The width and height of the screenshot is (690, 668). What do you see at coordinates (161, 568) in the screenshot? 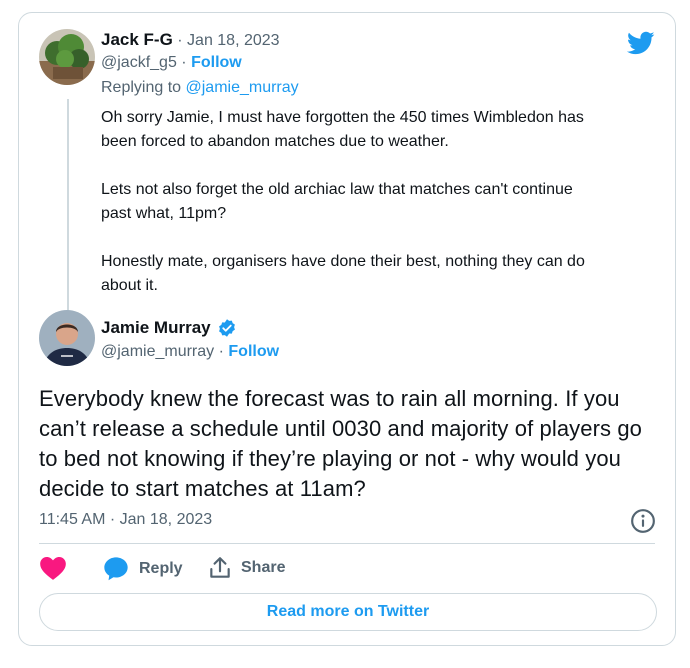
I see `reply-label: Reply` at bounding box center [161, 568].